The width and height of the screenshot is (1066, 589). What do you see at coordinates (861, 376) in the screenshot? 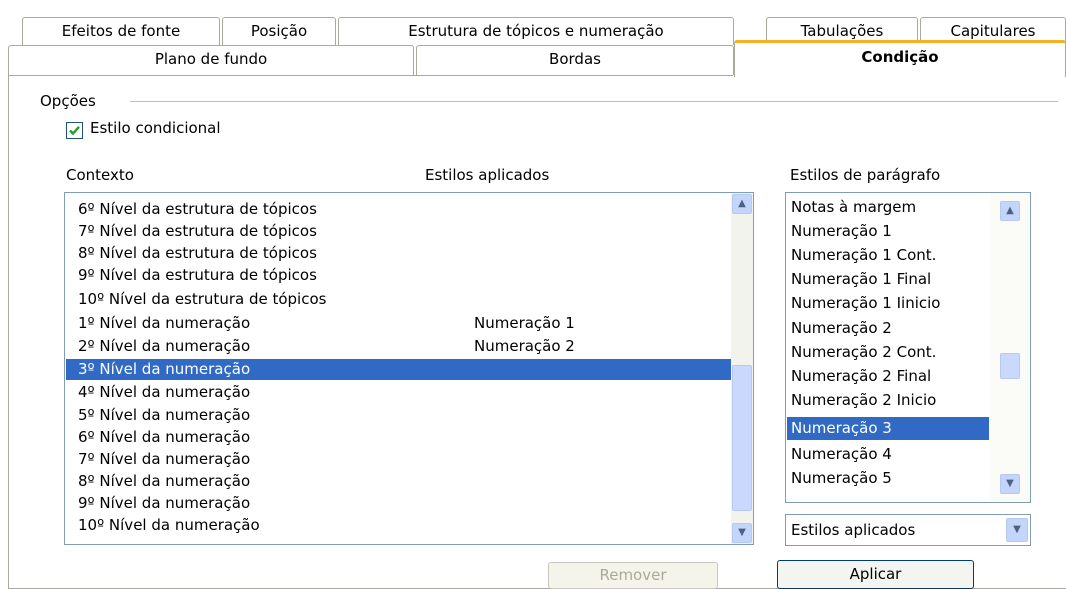
I see `list-item-label: Numeração 2 Final` at bounding box center [861, 376].